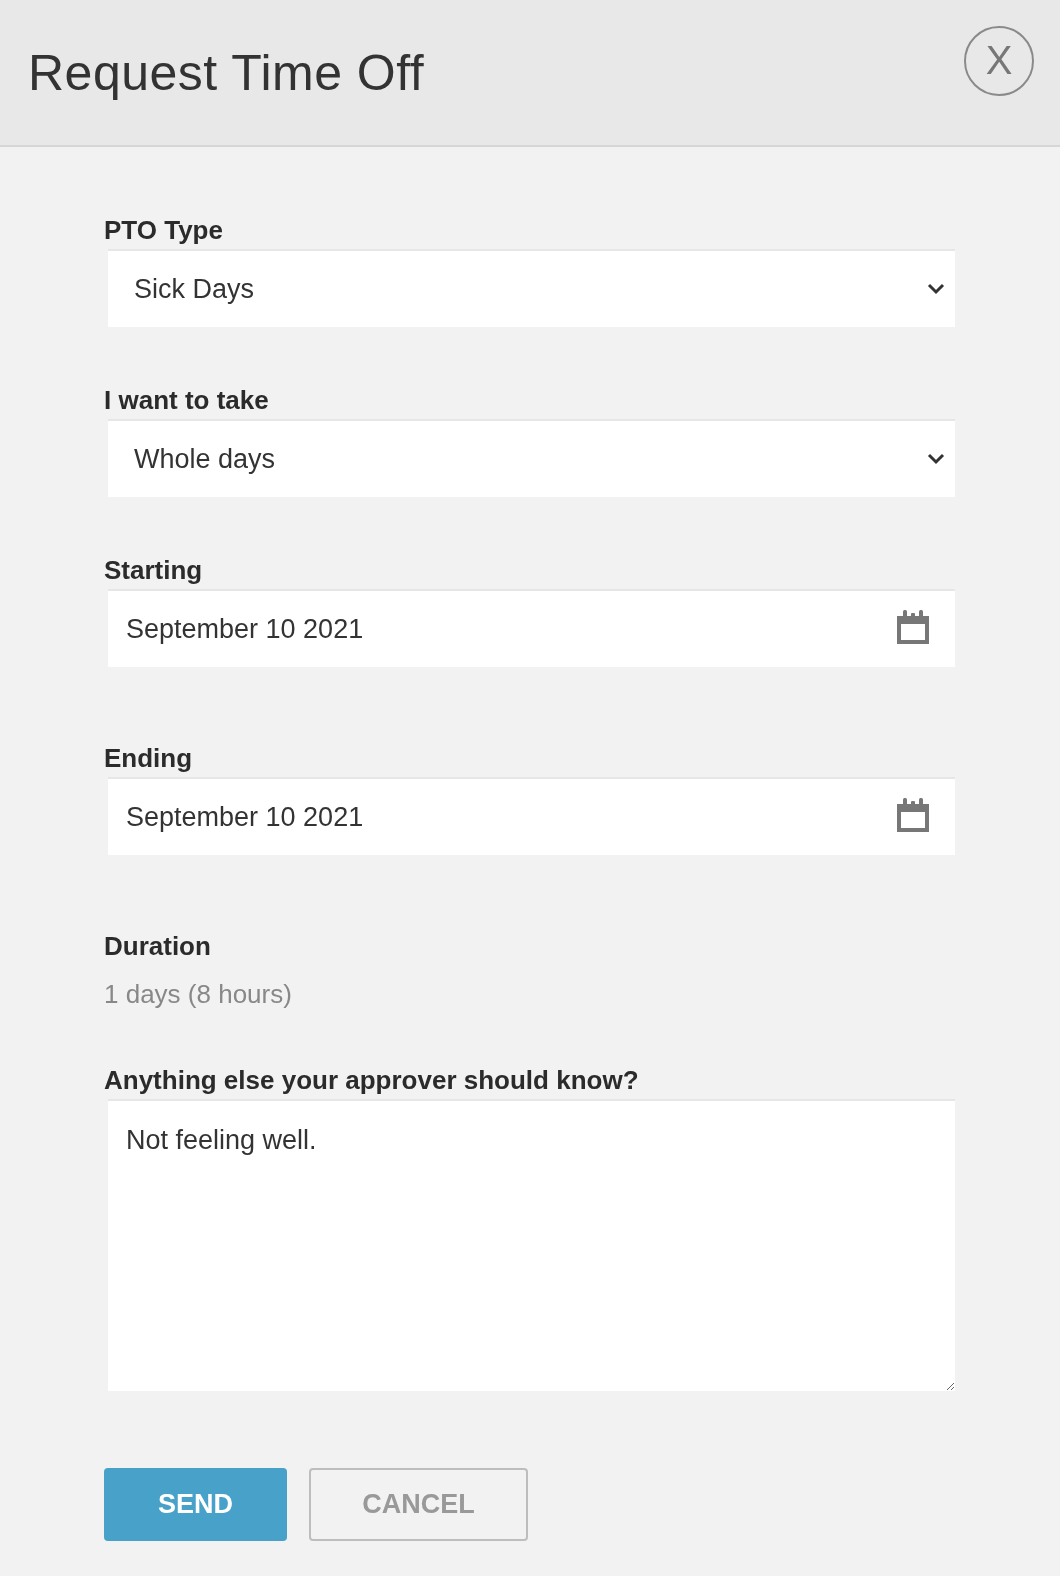 This screenshot has height=1576, width=1060. What do you see at coordinates (198, 994) in the screenshot?
I see `duration-value: 1 days (8 hours)` at bounding box center [198, 994].